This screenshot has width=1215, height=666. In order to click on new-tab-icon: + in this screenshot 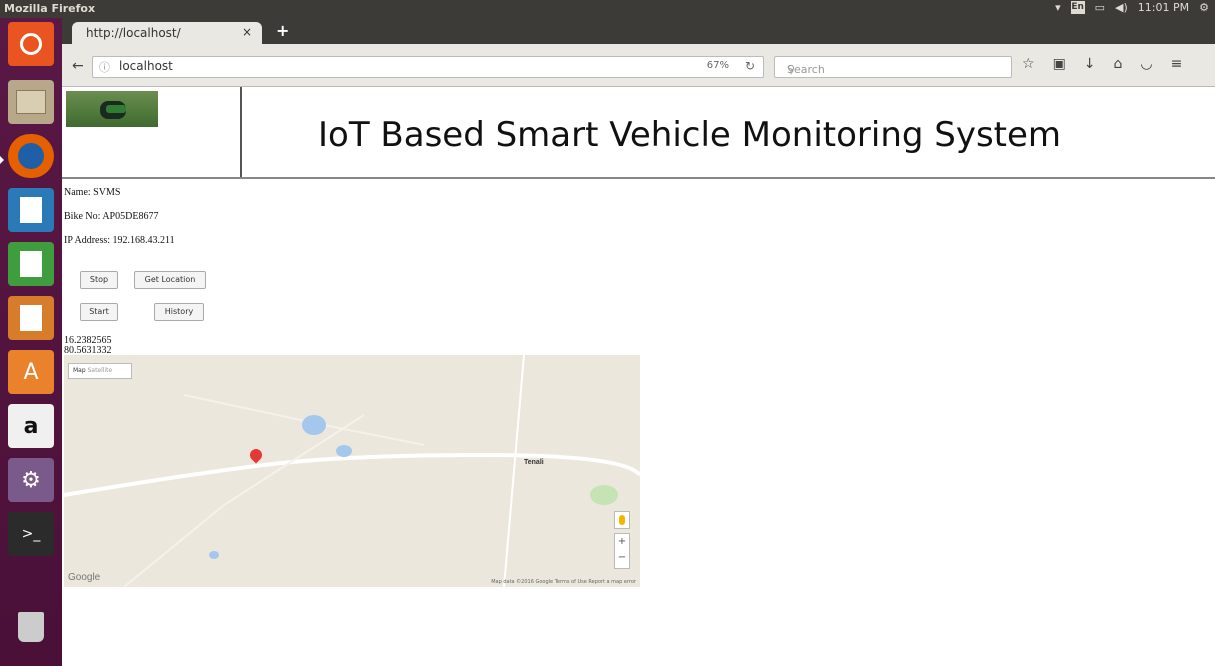, I will do `click(282, 30)`.